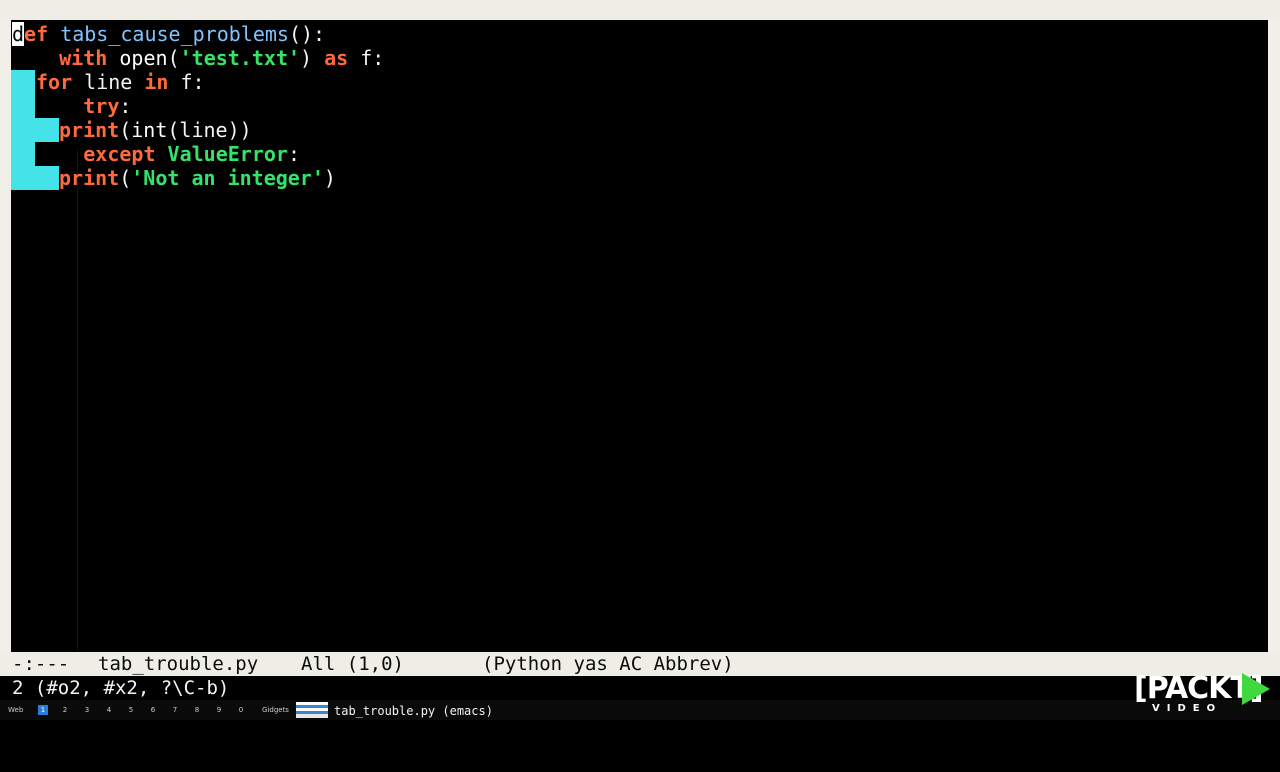  What do you see at coordinates (109, 710) in the screenshot?
I see `workspace-4: 4` at bounding box center [109, 710].